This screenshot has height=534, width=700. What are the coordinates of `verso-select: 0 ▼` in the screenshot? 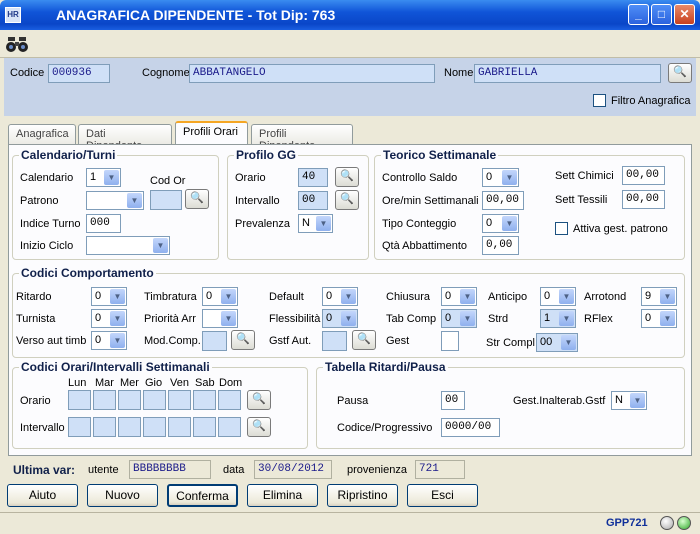 It's located at (109, 340).